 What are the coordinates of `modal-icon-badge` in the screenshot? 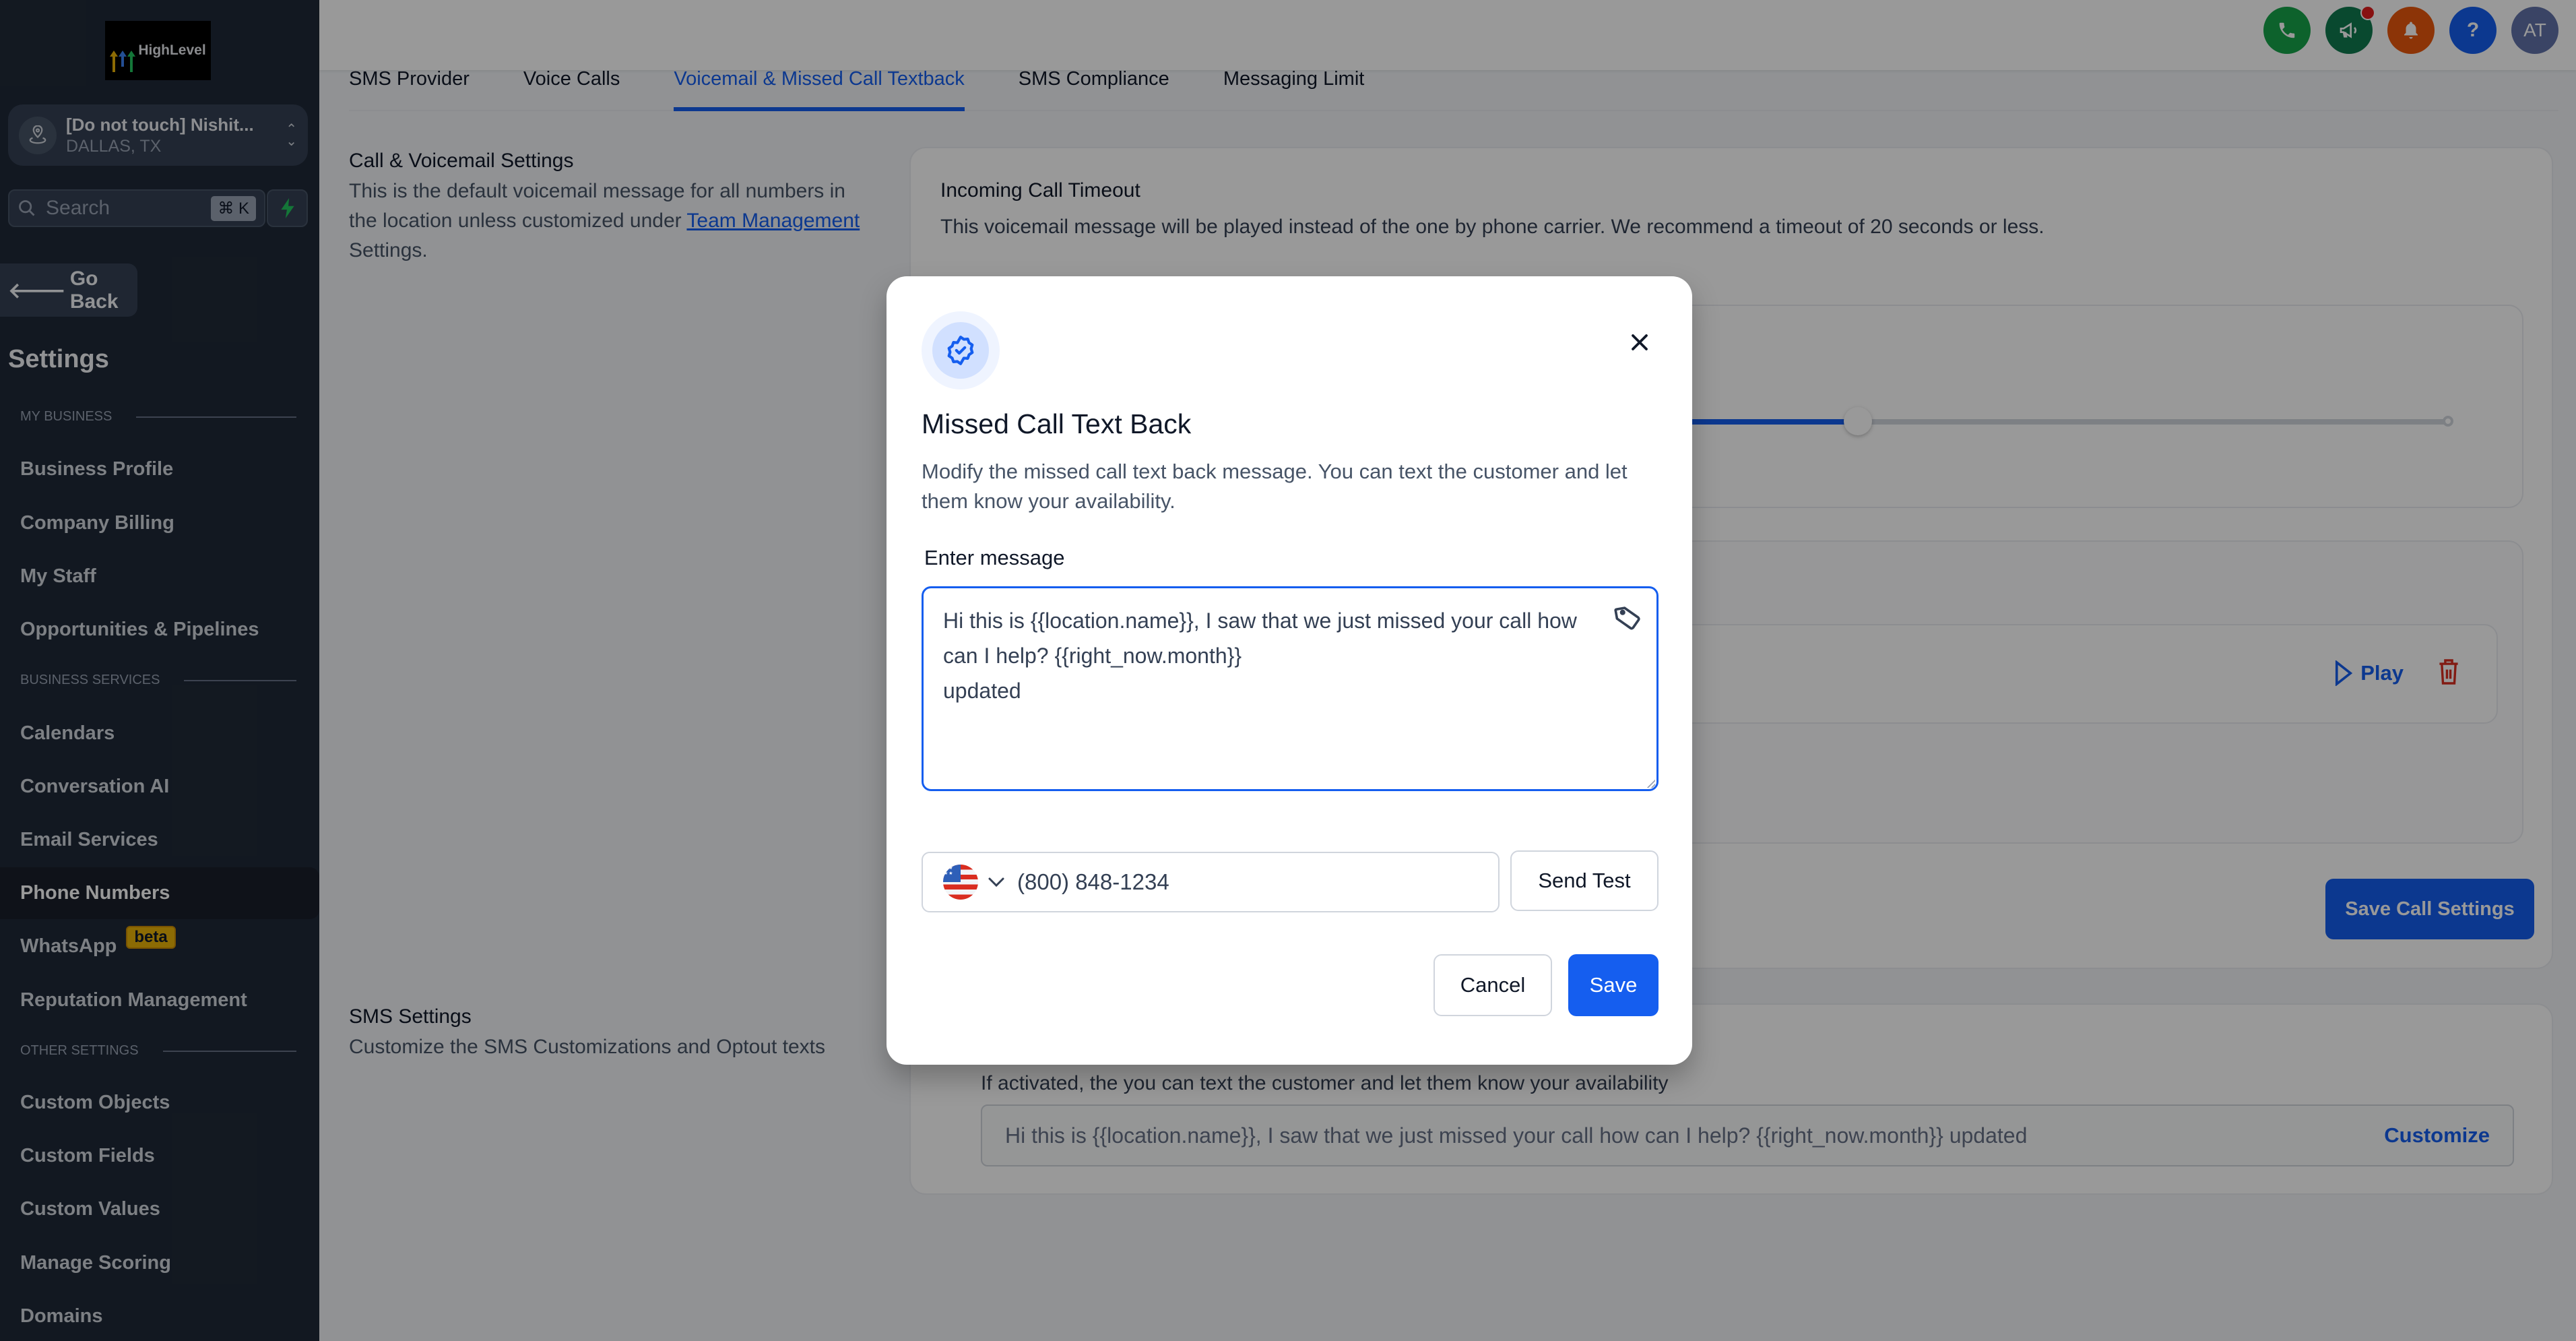 It's located at (961, 350).